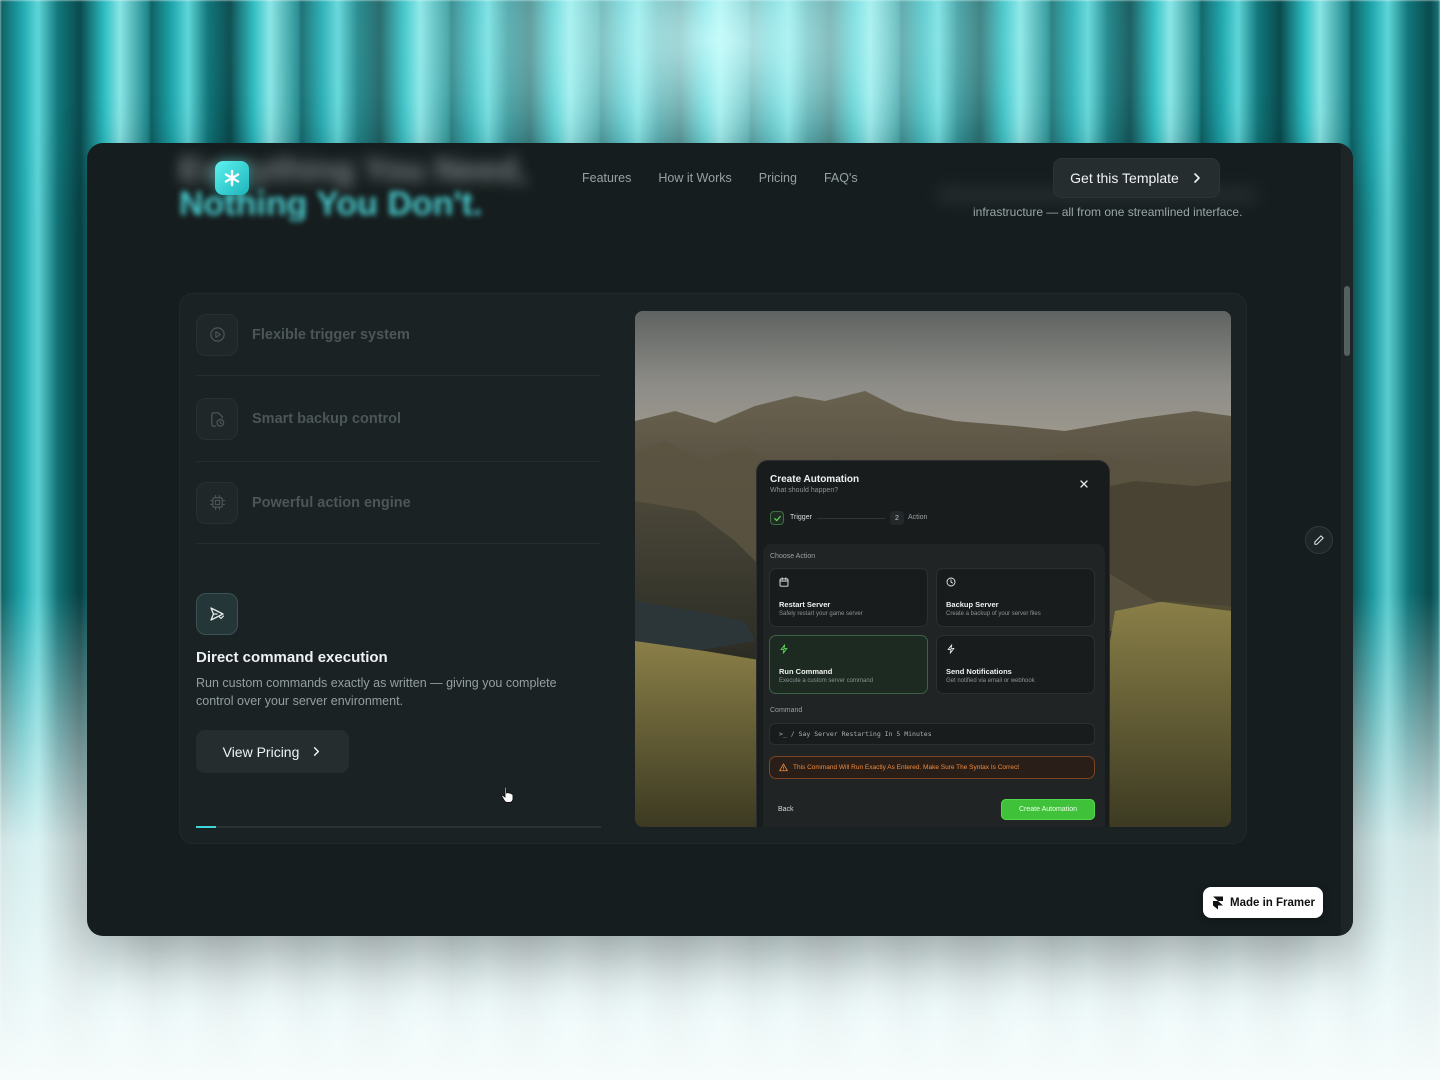 Image resolution: width=1440 pixels, height=1080 pixels. Describe the element at coordinates (786, 809) in the screenshot. I see `back-button: Back` at that location.